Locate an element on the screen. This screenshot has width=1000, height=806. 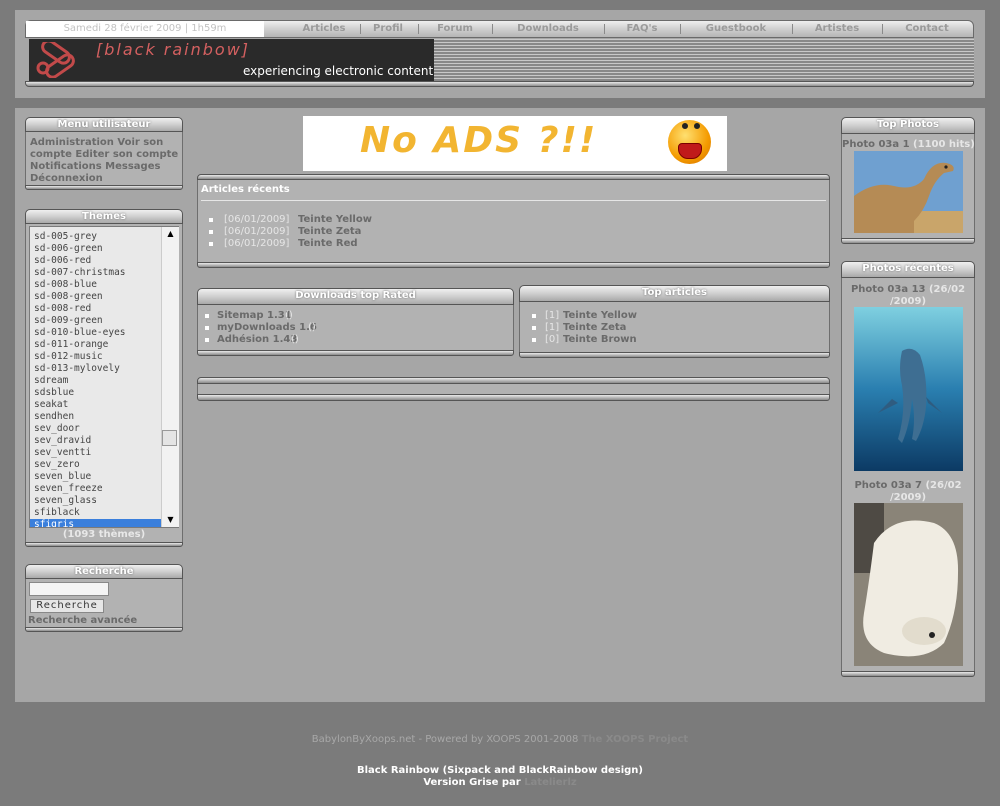
article-link: Teinte Red is located at coordinates (328, 243).